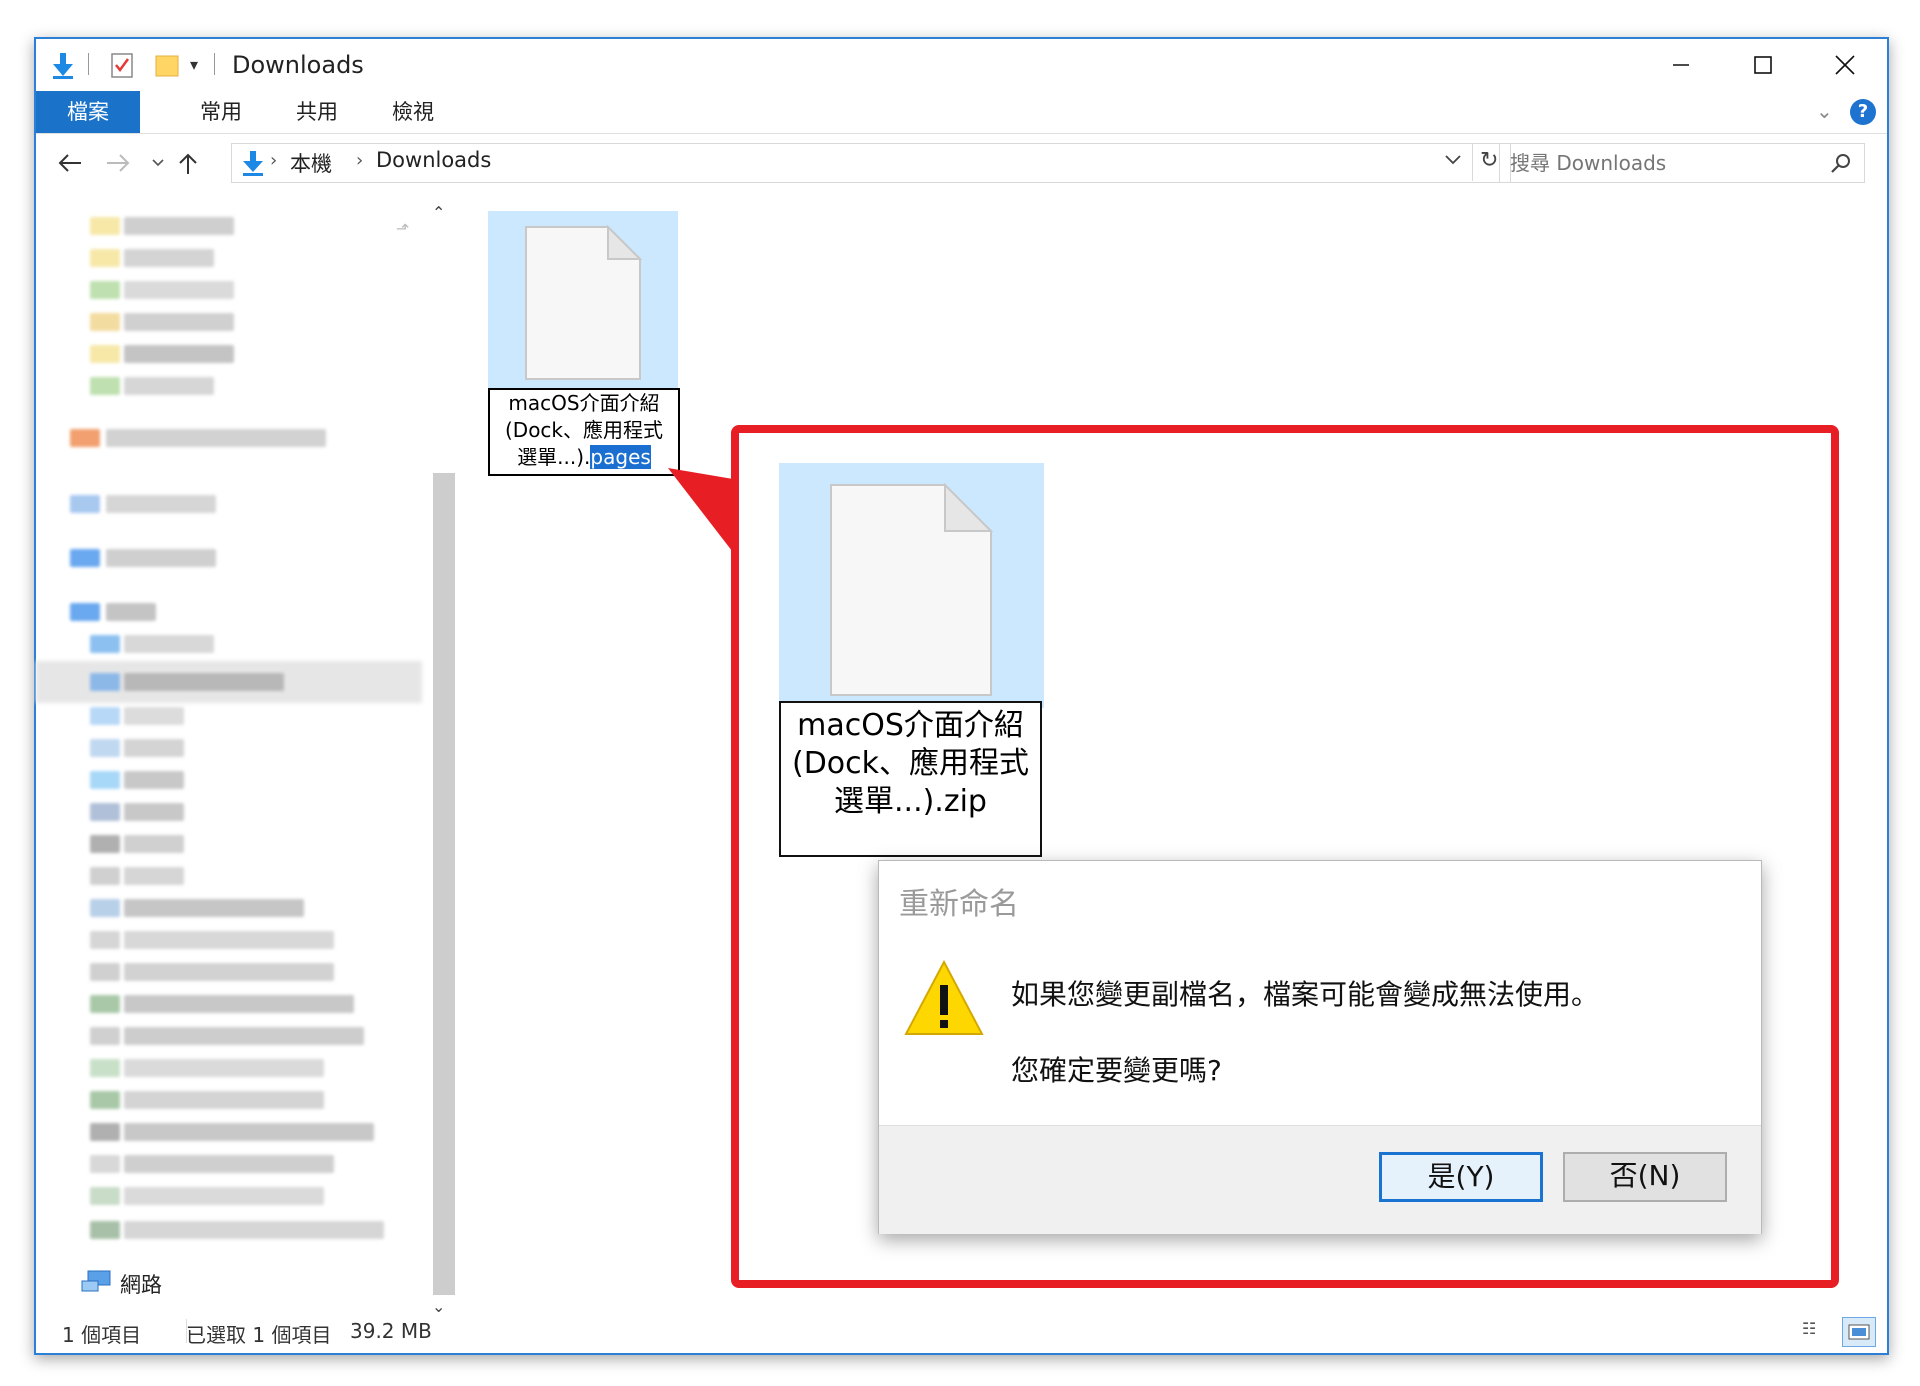 The image size is (1920, 1386). Describe the element at coordinates (1461, 1177) in the screenshot. I see `yes-button: 是(Y)` at that location.